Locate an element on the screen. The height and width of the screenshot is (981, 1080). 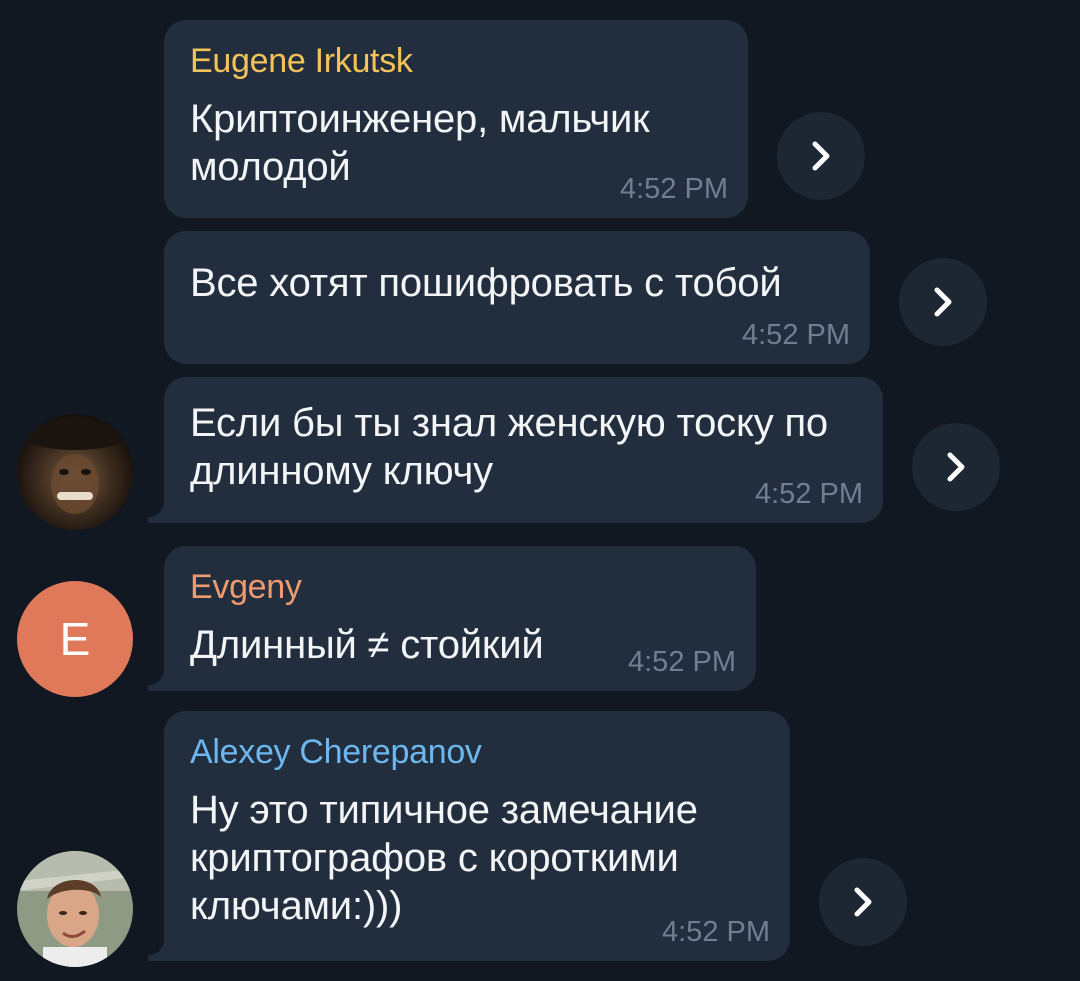
message-bubble: Все хотят пошифровать с тобой 4:52 PM is located at coordinates (517, 297).